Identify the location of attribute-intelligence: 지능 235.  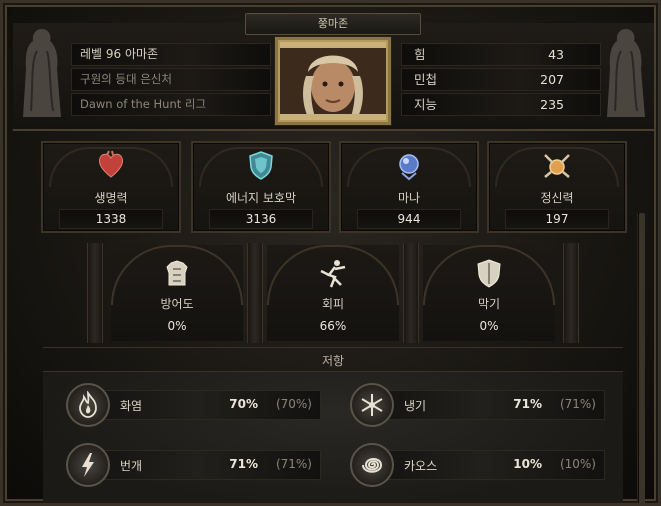
(501, 104).